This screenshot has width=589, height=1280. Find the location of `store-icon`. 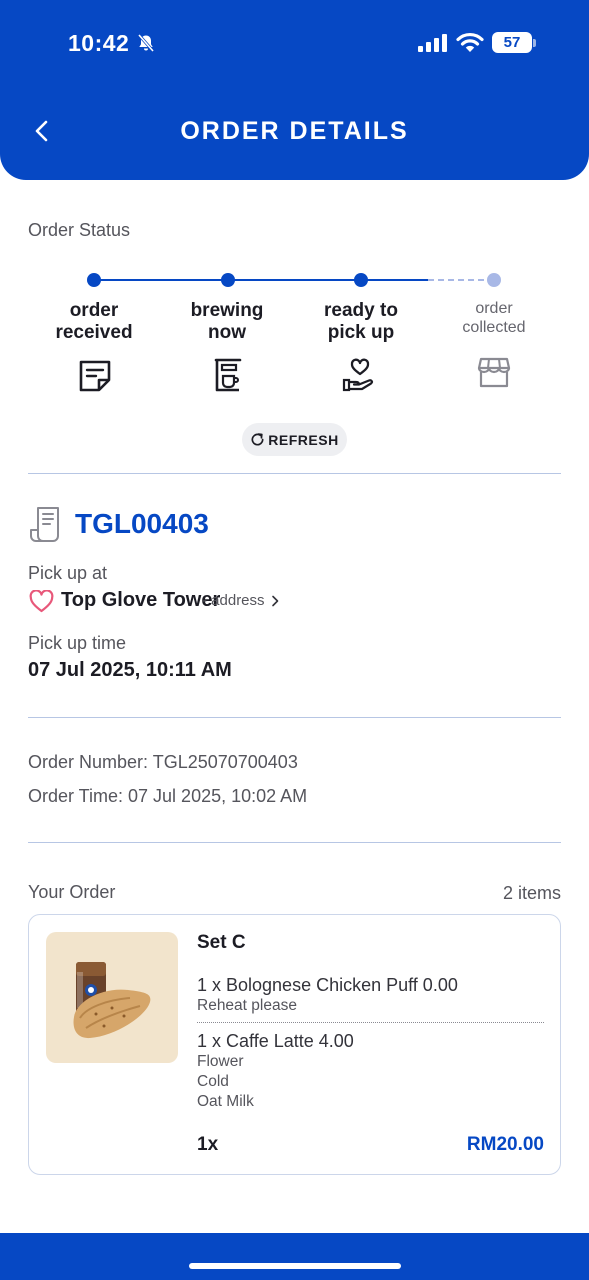

store-icon is located at coordinates (494, 372).